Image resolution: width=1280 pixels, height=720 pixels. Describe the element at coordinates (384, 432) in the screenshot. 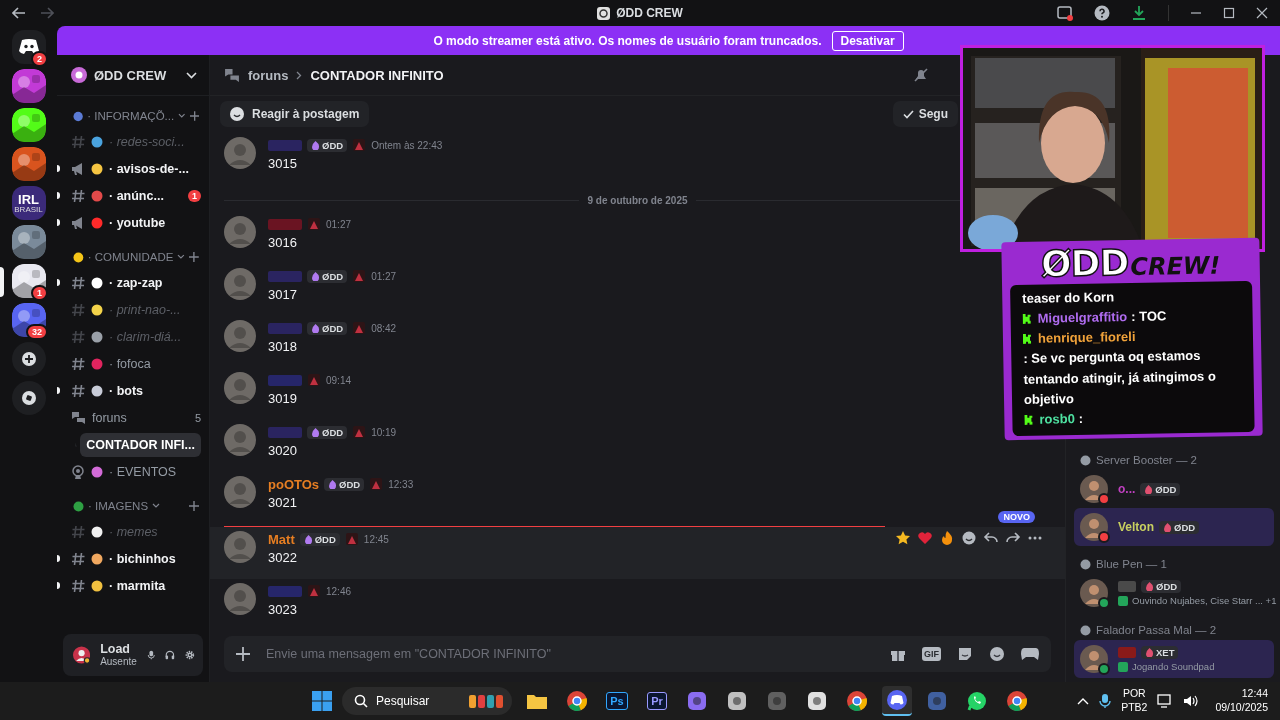

I see `message-time: 10:19` at that location.